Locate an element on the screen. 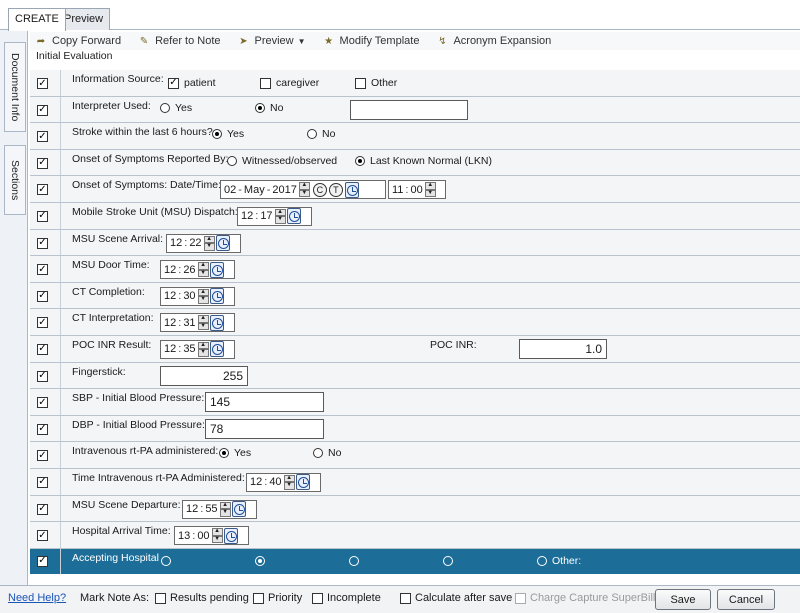  poc-inr-time-picker: 12: 35 ▲ ▼ is located at coordinates (197, 349).